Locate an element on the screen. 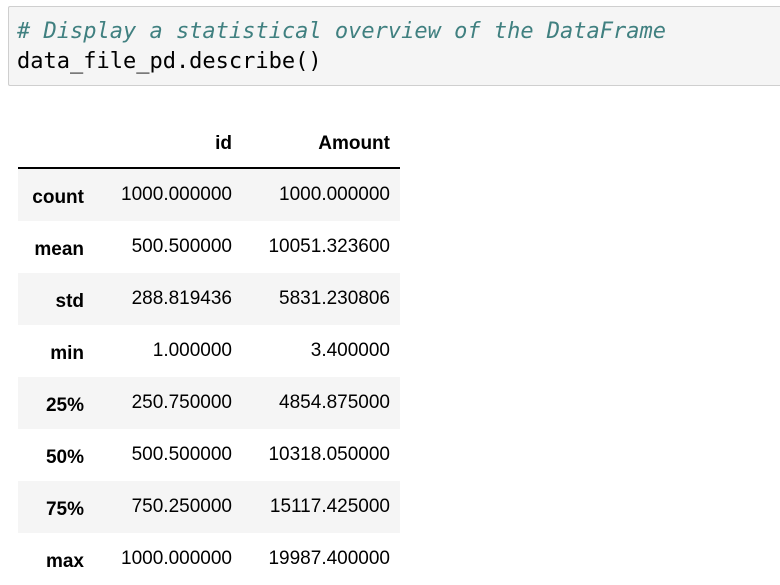 The height and width of the screenshot is (585, 780). row-index-label: min is located at coordinates (67, 353).